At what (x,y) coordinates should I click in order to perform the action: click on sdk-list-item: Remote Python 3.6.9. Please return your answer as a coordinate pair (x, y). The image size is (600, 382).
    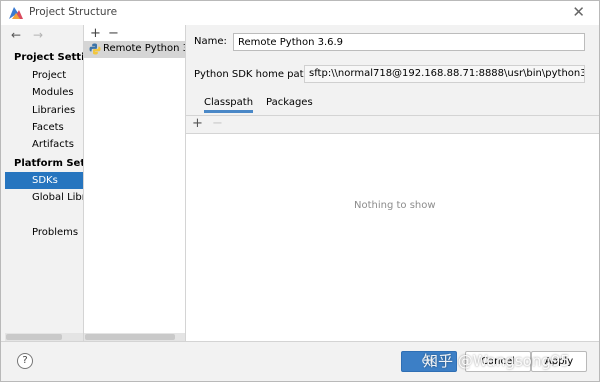
    Looking at the image, I should click on (134, 49).